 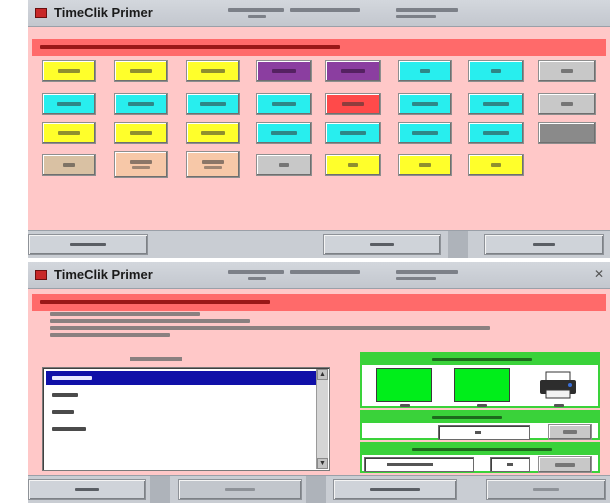 I want to click on grid-button-r1c6, so click(x=425, y=71).